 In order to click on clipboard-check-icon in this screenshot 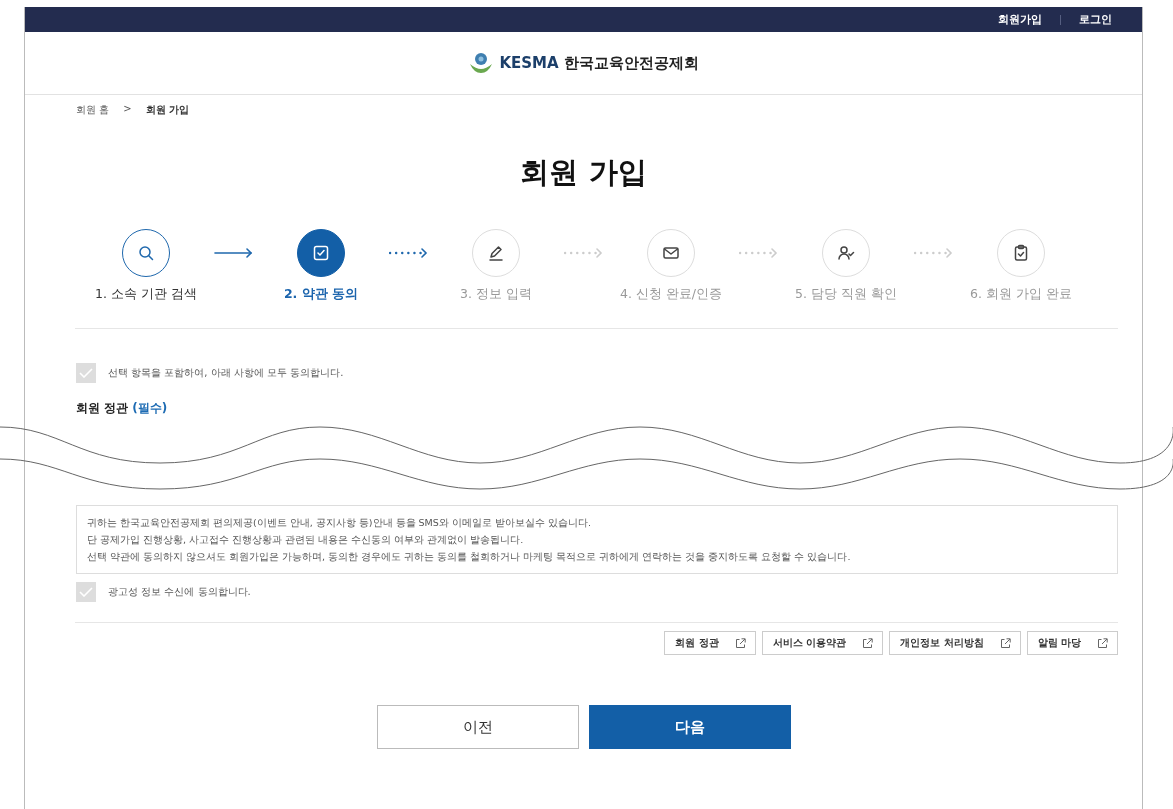, I will do `click(1021, 253)`.